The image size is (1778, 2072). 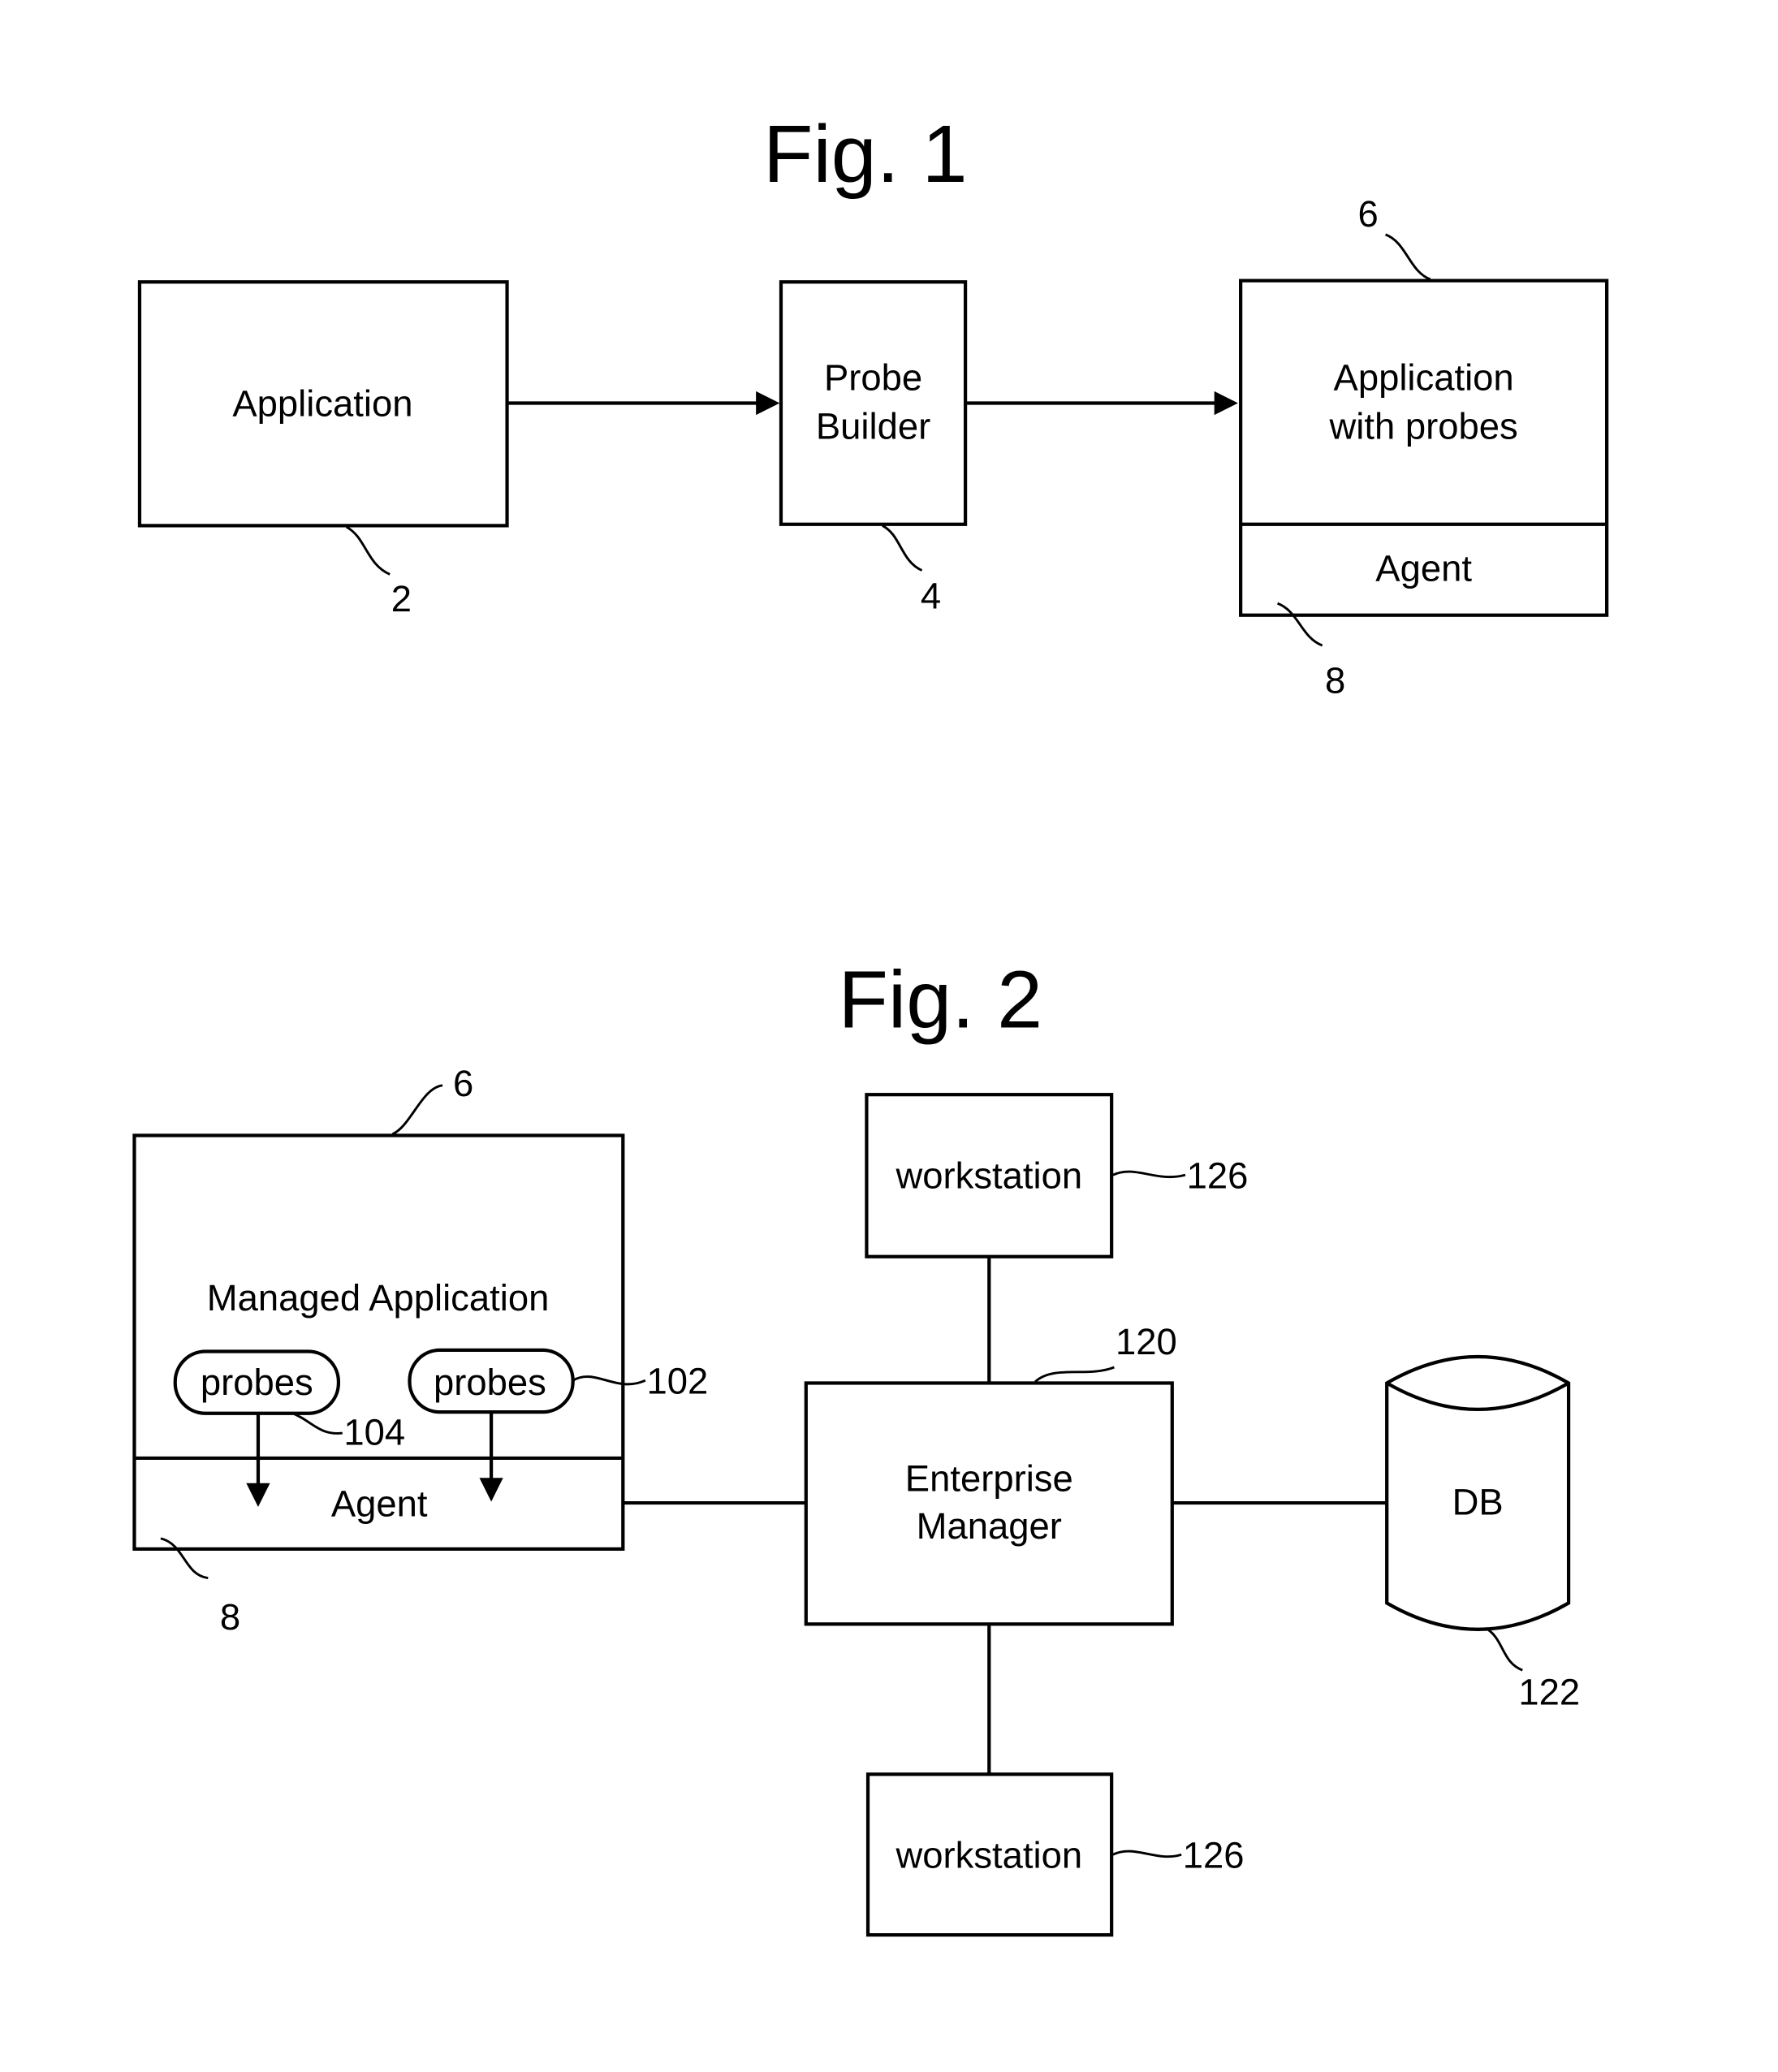 What do you see at coordinates (931, 596) in the screenshot?
I see `ref-number-4: 4` at bounding box center [931, 596].